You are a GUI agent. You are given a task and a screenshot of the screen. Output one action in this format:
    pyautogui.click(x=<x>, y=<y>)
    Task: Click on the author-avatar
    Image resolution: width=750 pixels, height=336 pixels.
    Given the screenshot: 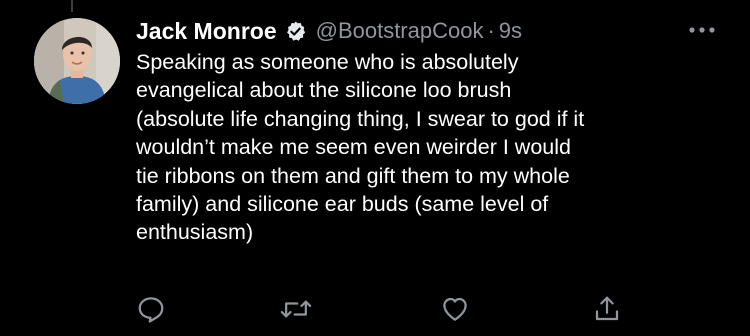 What is the action you would take?
    pyautogui.click(x=77, y=61)
    